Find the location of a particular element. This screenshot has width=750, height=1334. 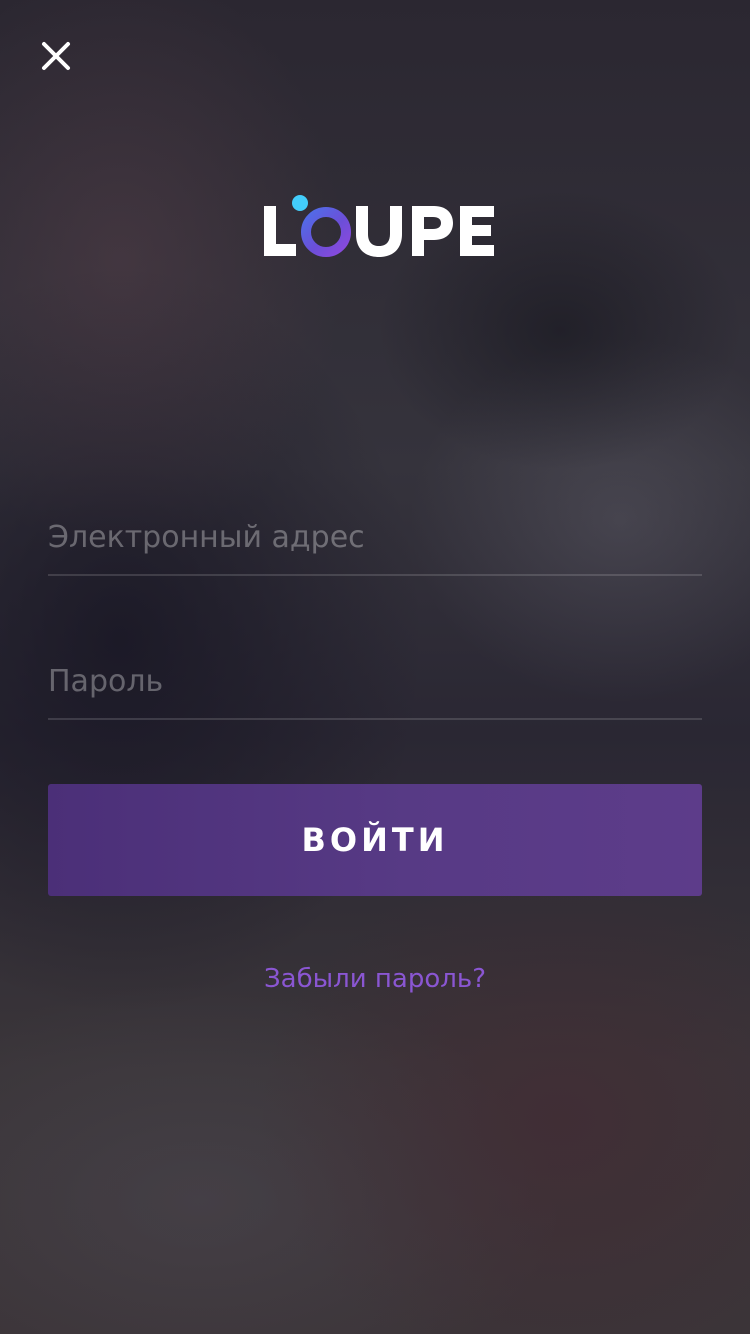

email-field is located at coordinates (375, 537).